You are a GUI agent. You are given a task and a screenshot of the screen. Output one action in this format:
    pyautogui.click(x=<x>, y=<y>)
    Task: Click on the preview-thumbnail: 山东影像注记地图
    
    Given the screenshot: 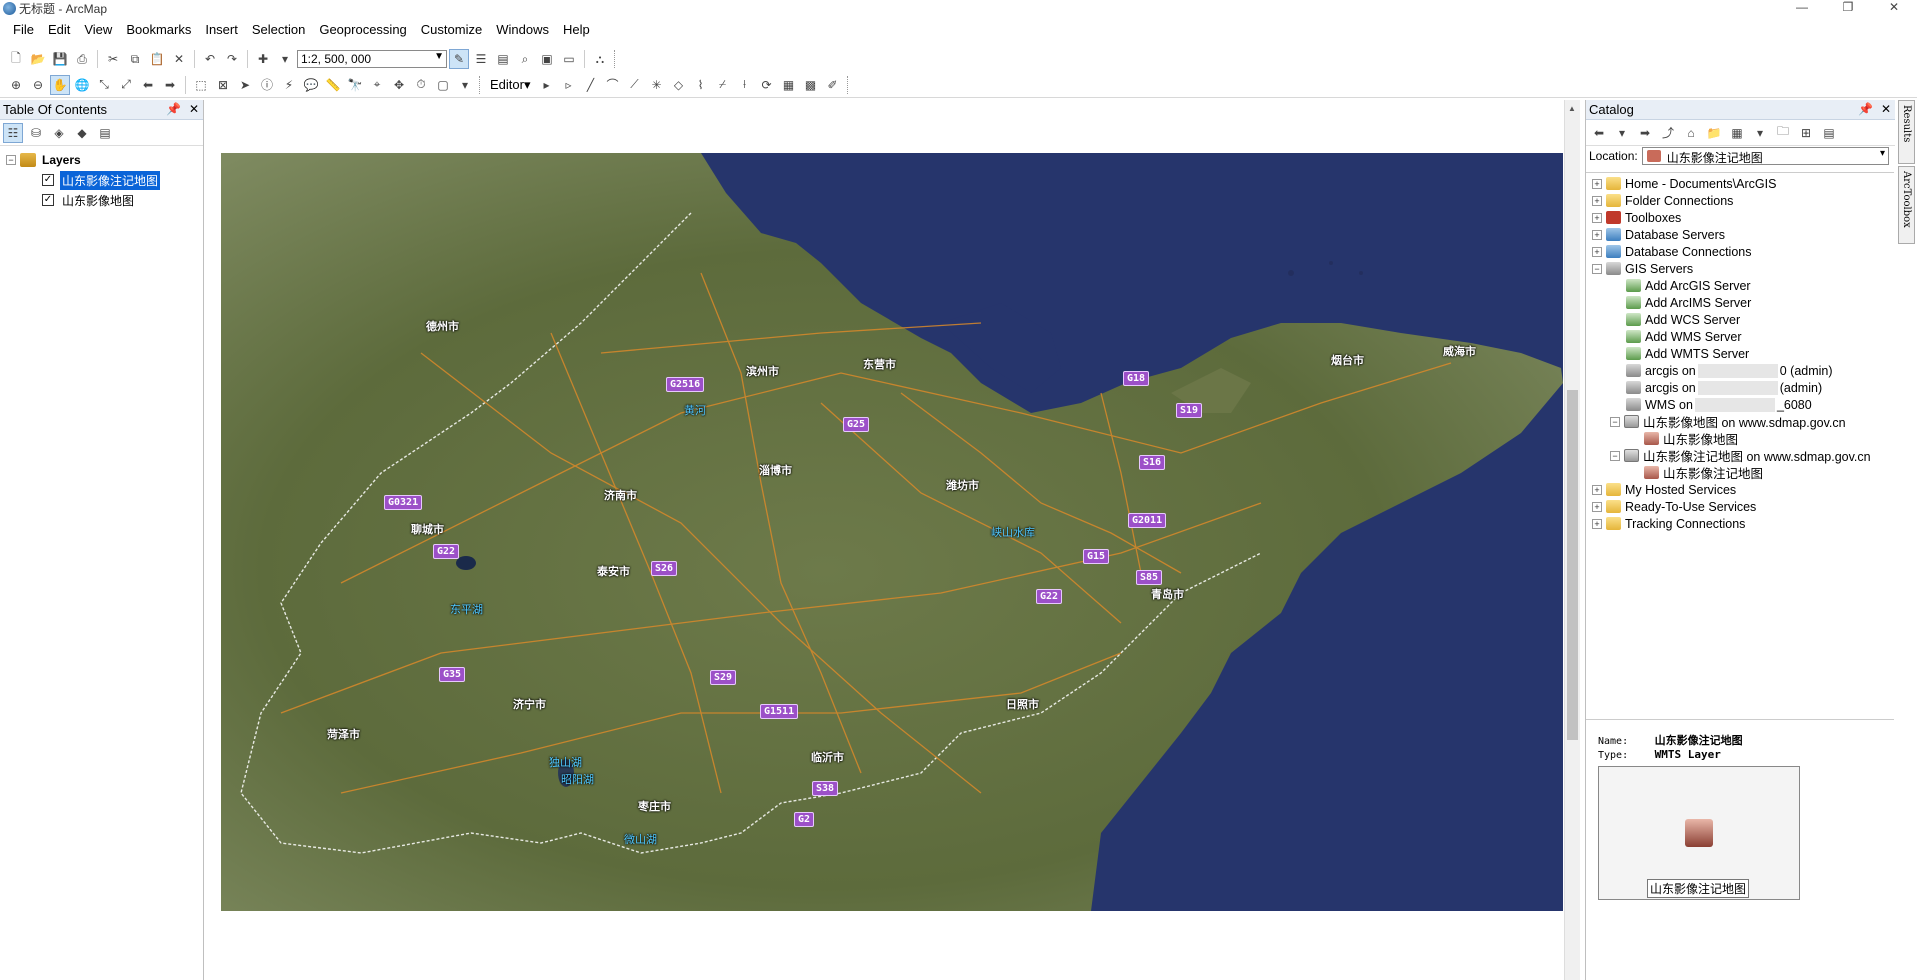 What is the action you would take?
    pyautogui.click(x=1699, y=833)
    